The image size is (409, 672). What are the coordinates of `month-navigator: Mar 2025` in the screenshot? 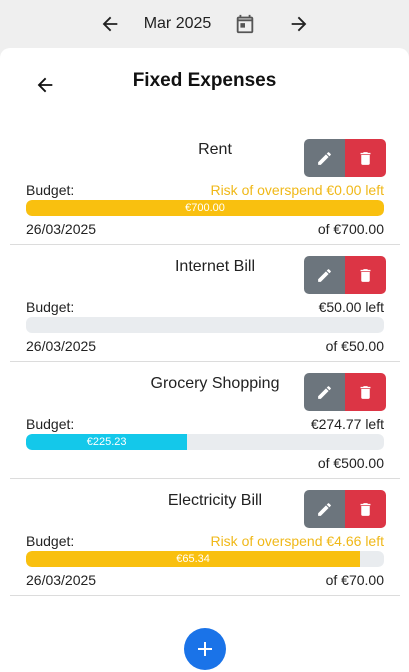 It's located at (204, 24).